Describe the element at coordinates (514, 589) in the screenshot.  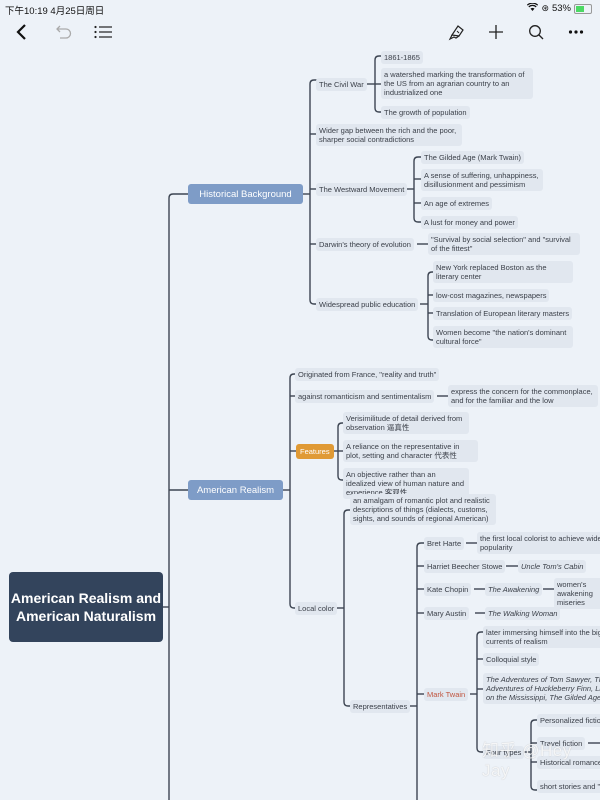
I see `chopin-work: The Awakening` at that location.